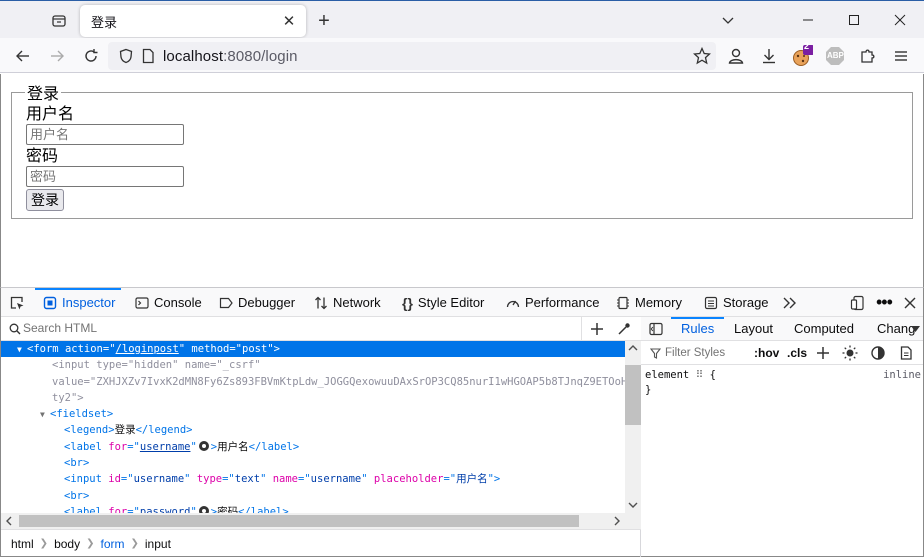  What do you see at coordinates (165, 509) in the screenshot?
I see `label-password-for: password` at bounding box center [165, 509].